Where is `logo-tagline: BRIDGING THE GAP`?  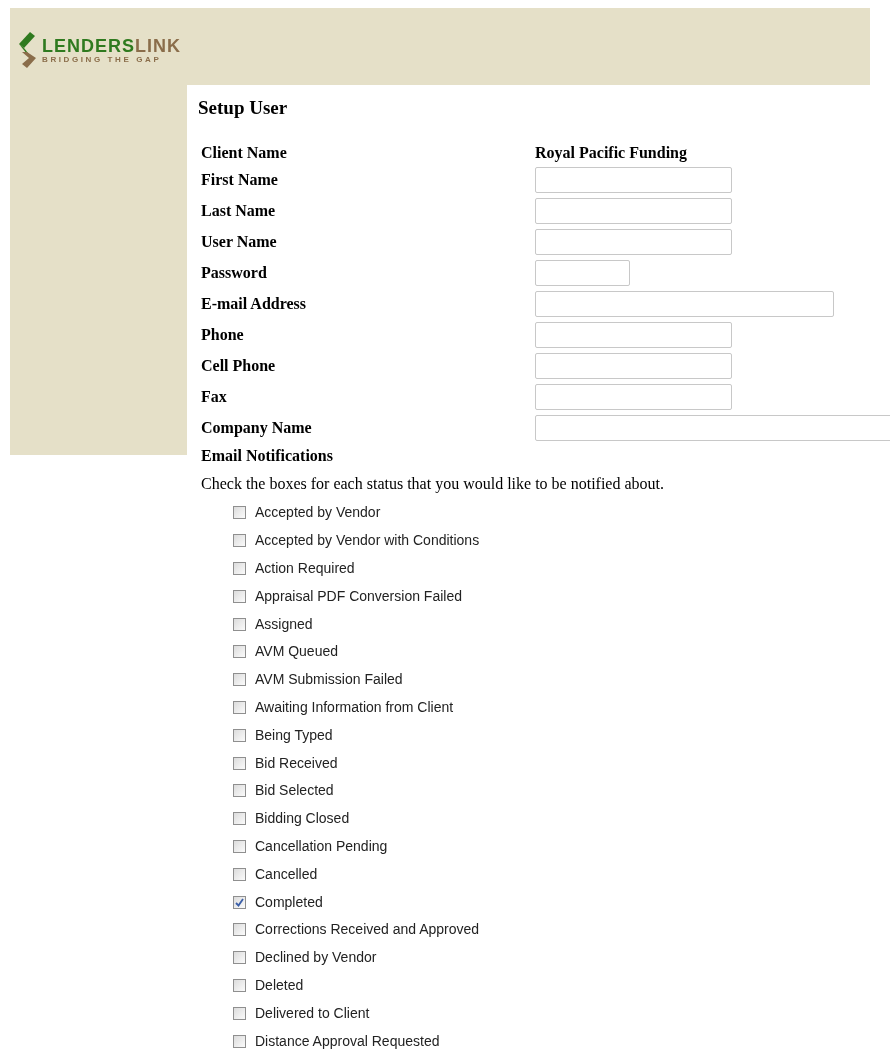
logo-tagline: BRIDGING THE GAP is located at coordinates (102, 59).